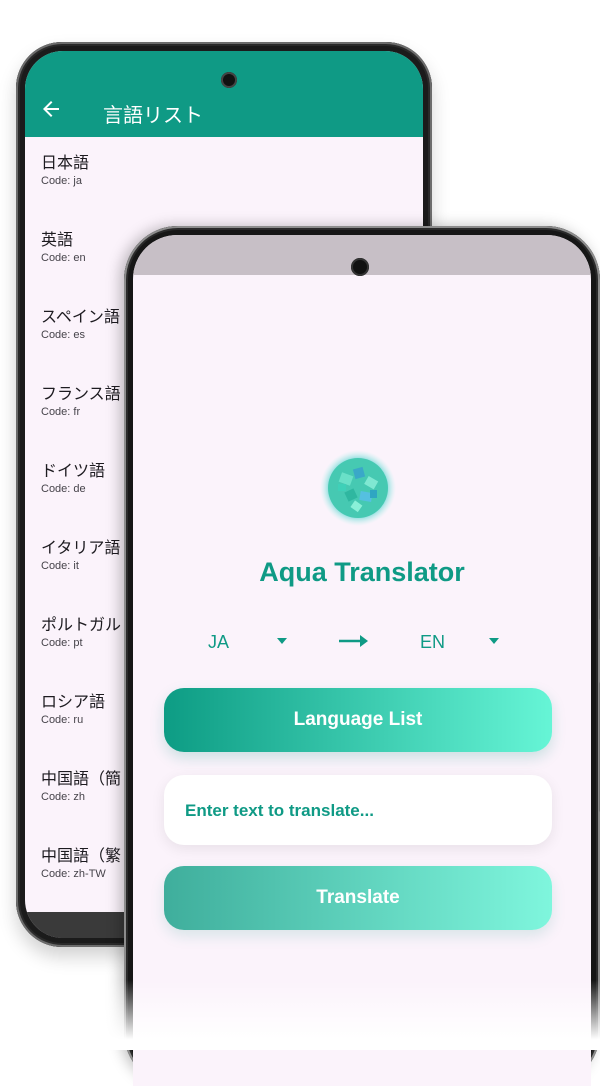  What do you see at coordinates (218, 642) in the screenshot?
I see `source-language-select: JA` at bounding box center [218, 642].